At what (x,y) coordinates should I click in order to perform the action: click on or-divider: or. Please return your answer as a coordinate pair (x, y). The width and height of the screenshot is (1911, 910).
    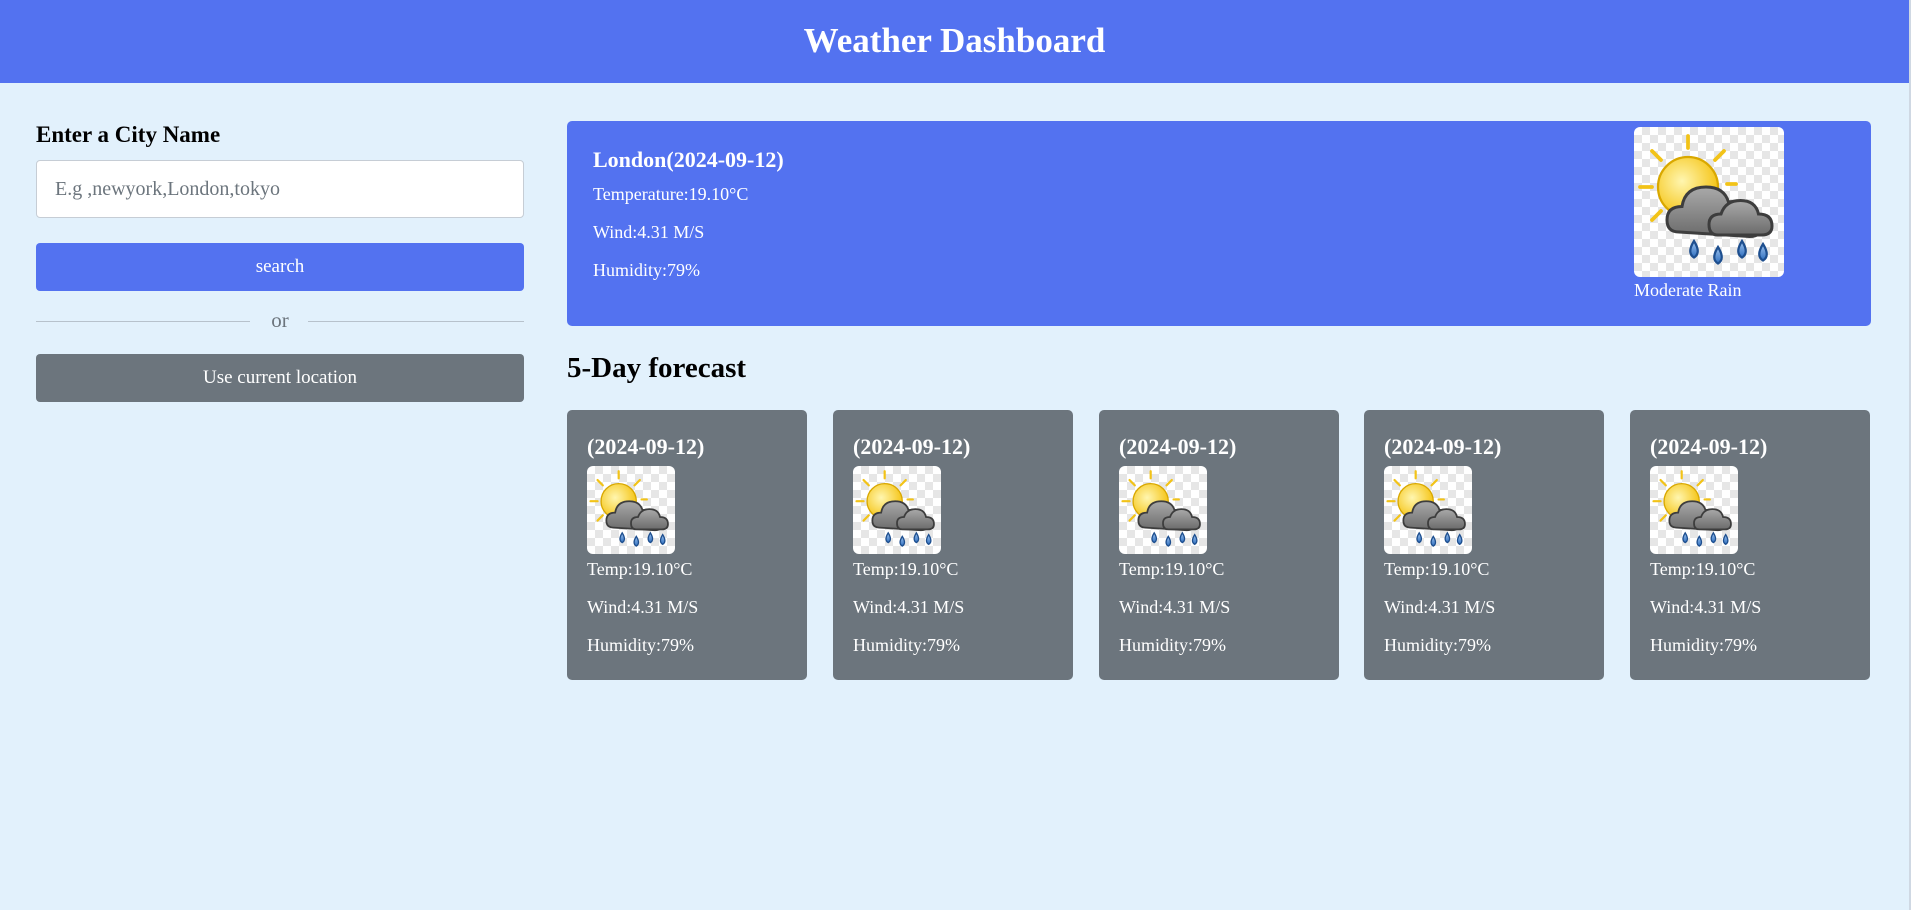
    Looking at the image, I should click on (280, 320).